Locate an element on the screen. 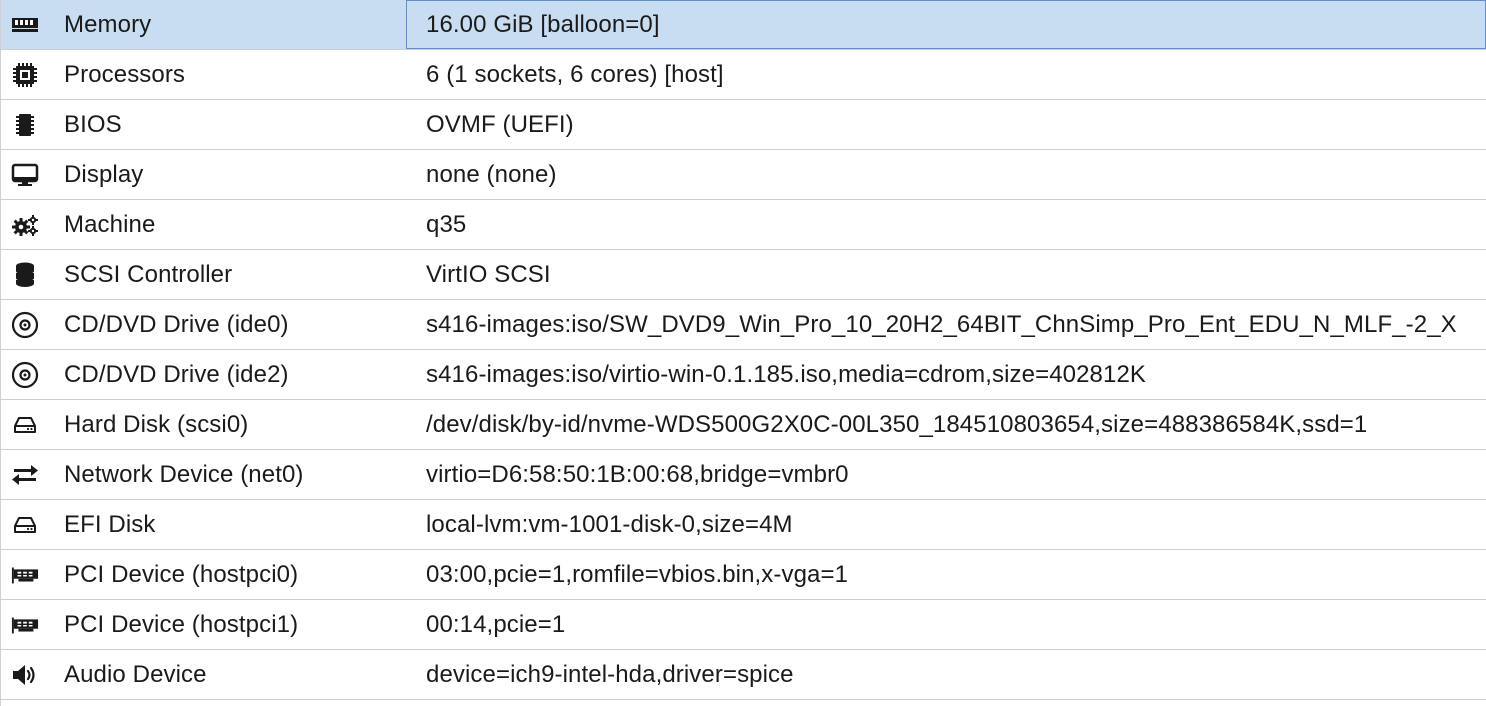 Image resolution: width=1486 pixels, height=706 pixels. value-cell: device=ich9-intel-hda,driver=spice is located at coordinates (946, 674).